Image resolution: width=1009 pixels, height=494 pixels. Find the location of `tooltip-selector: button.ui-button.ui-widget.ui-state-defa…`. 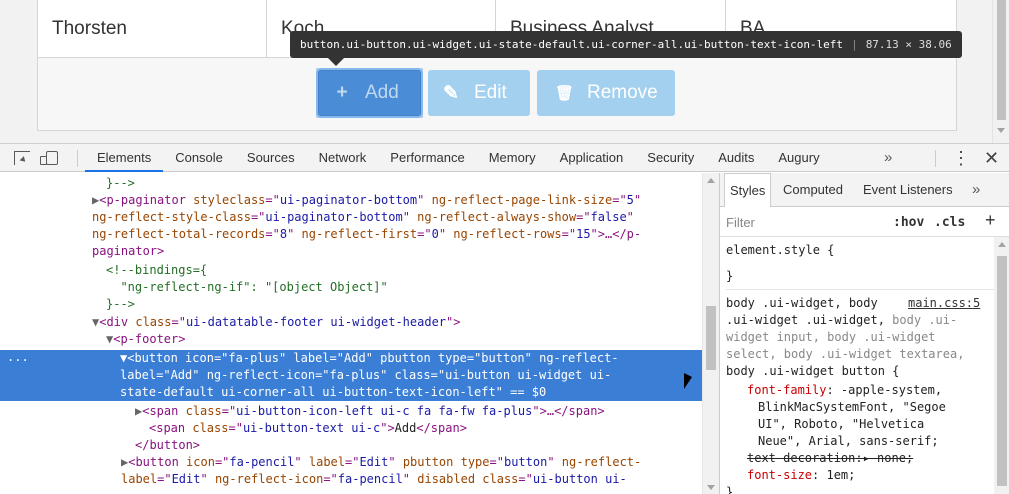

tooltip-selector: button.ui-button.ui-widget.ui-state-defa… is located at coordinates (572, 44).